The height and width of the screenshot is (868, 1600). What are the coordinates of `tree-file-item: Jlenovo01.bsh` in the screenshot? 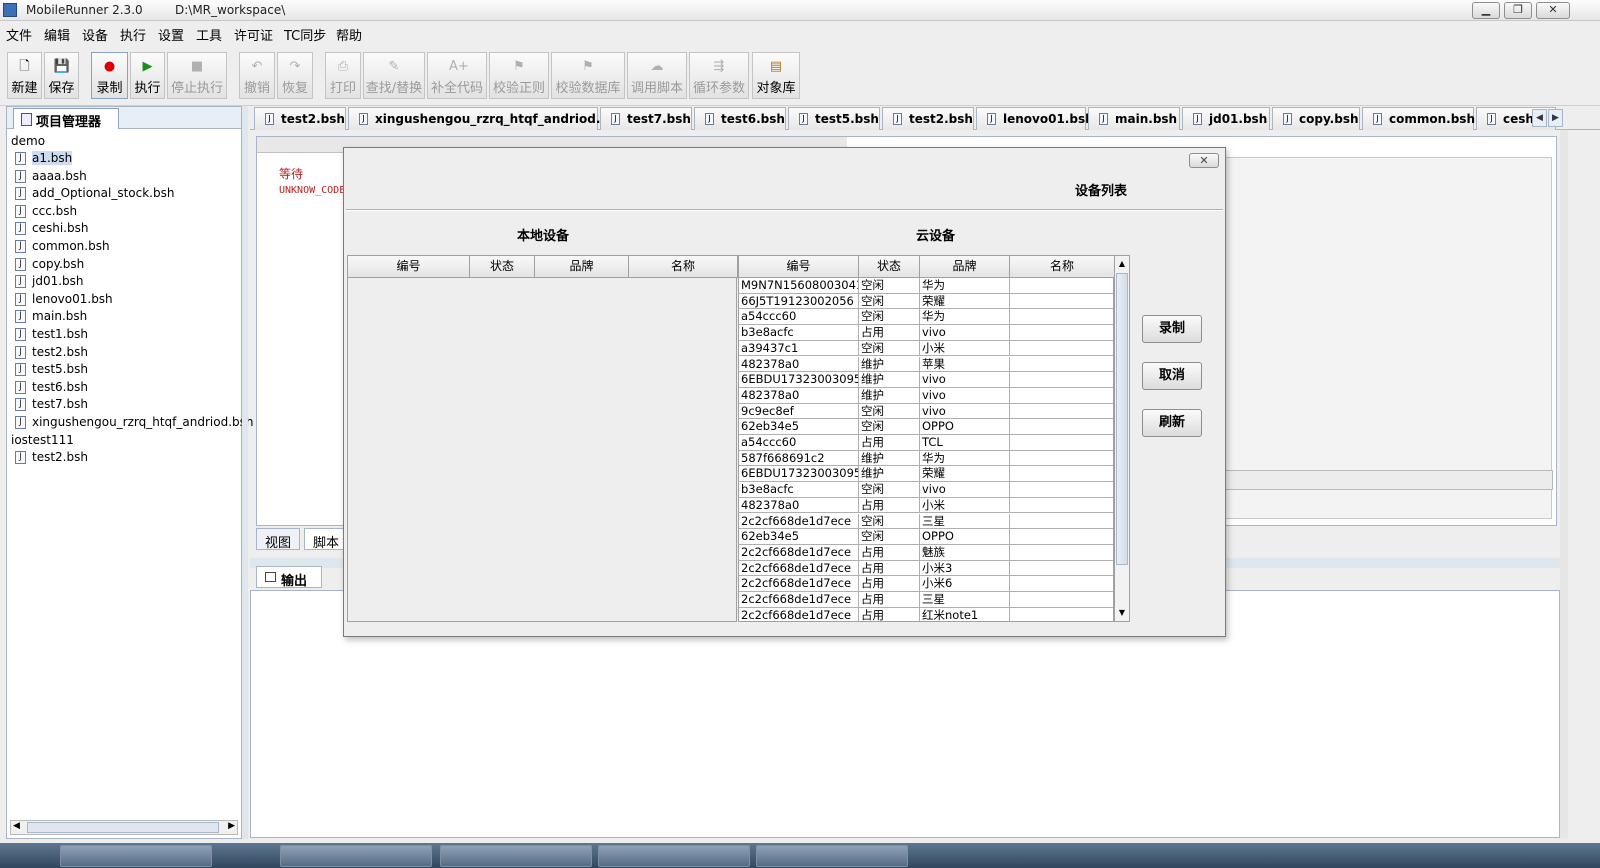 It's located at (64, 299).